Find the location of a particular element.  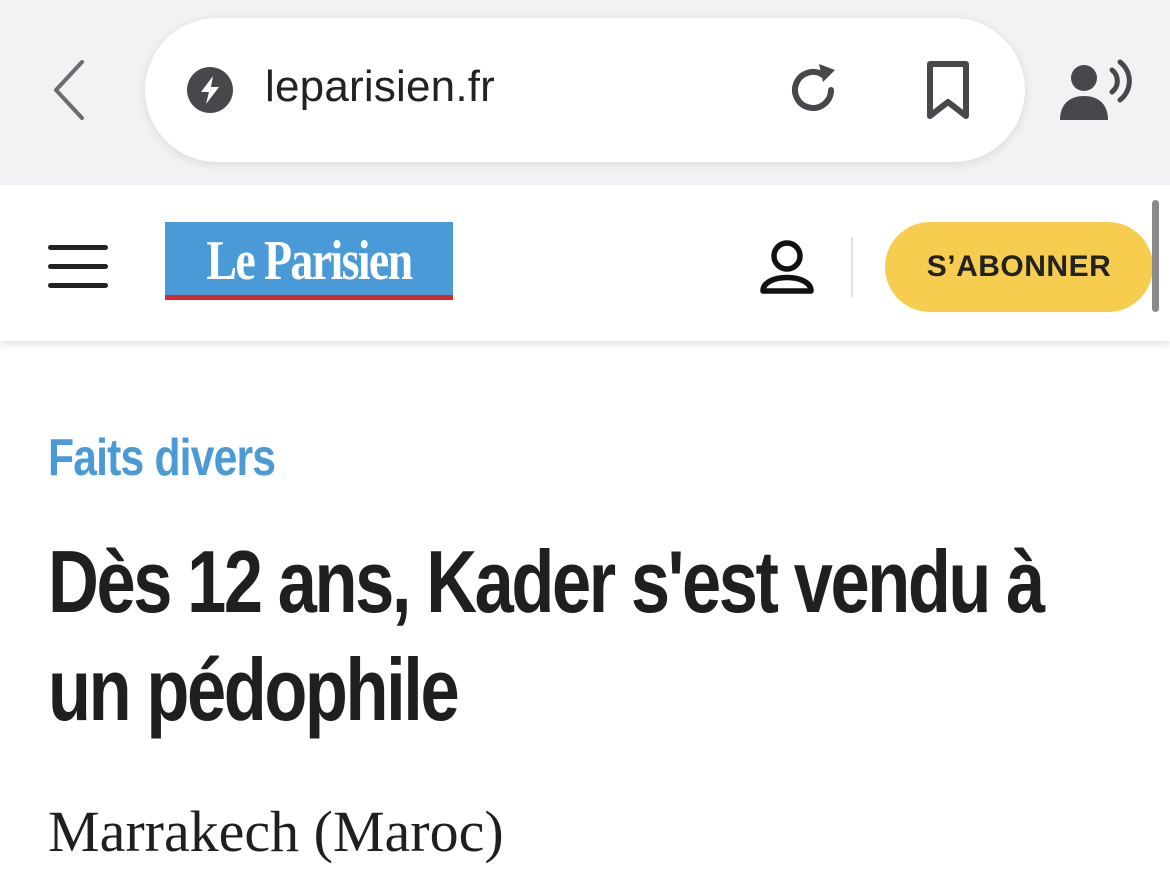

url-text: leparisien.fr is located at coordinates (380, 87).